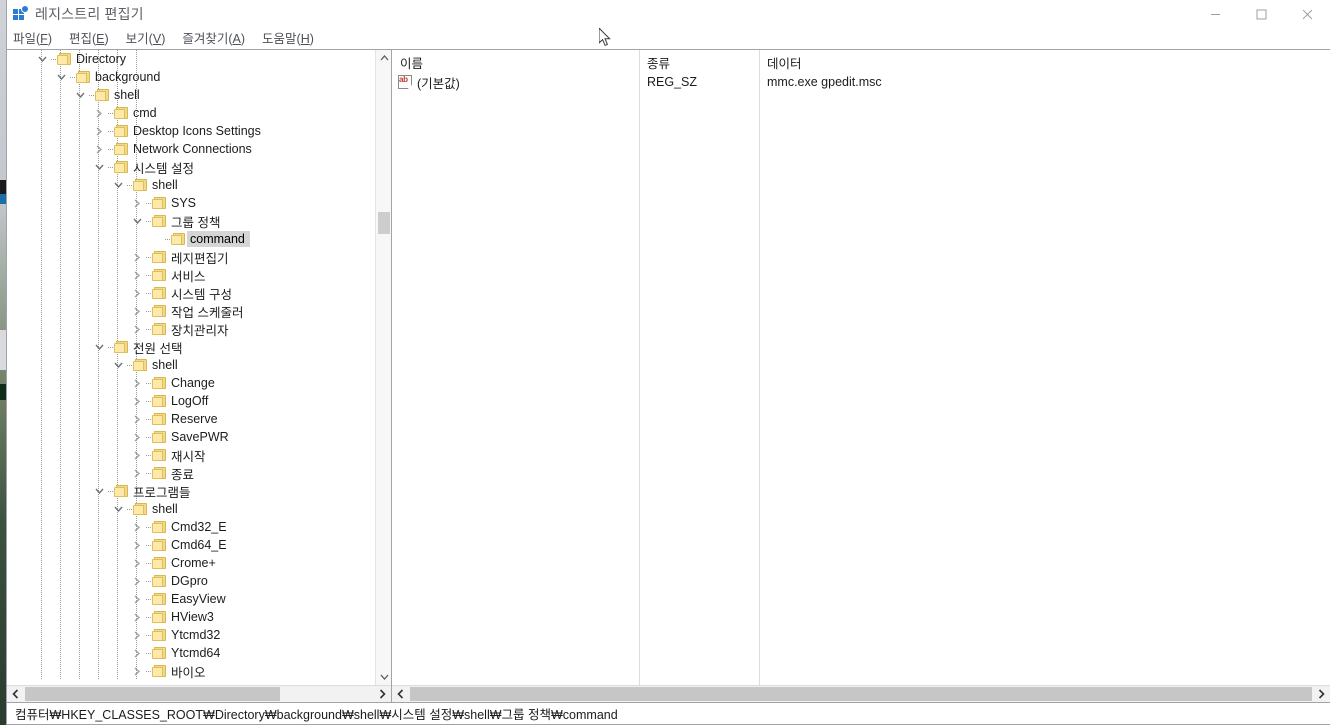 The image size is (1330, 725). What do you see at coordinates (861, 82) in the screenshot?
I see `table-row: ab (기본값) REG_SZ mmc.exe gpedit.msc` at bounding box center [861, 82].